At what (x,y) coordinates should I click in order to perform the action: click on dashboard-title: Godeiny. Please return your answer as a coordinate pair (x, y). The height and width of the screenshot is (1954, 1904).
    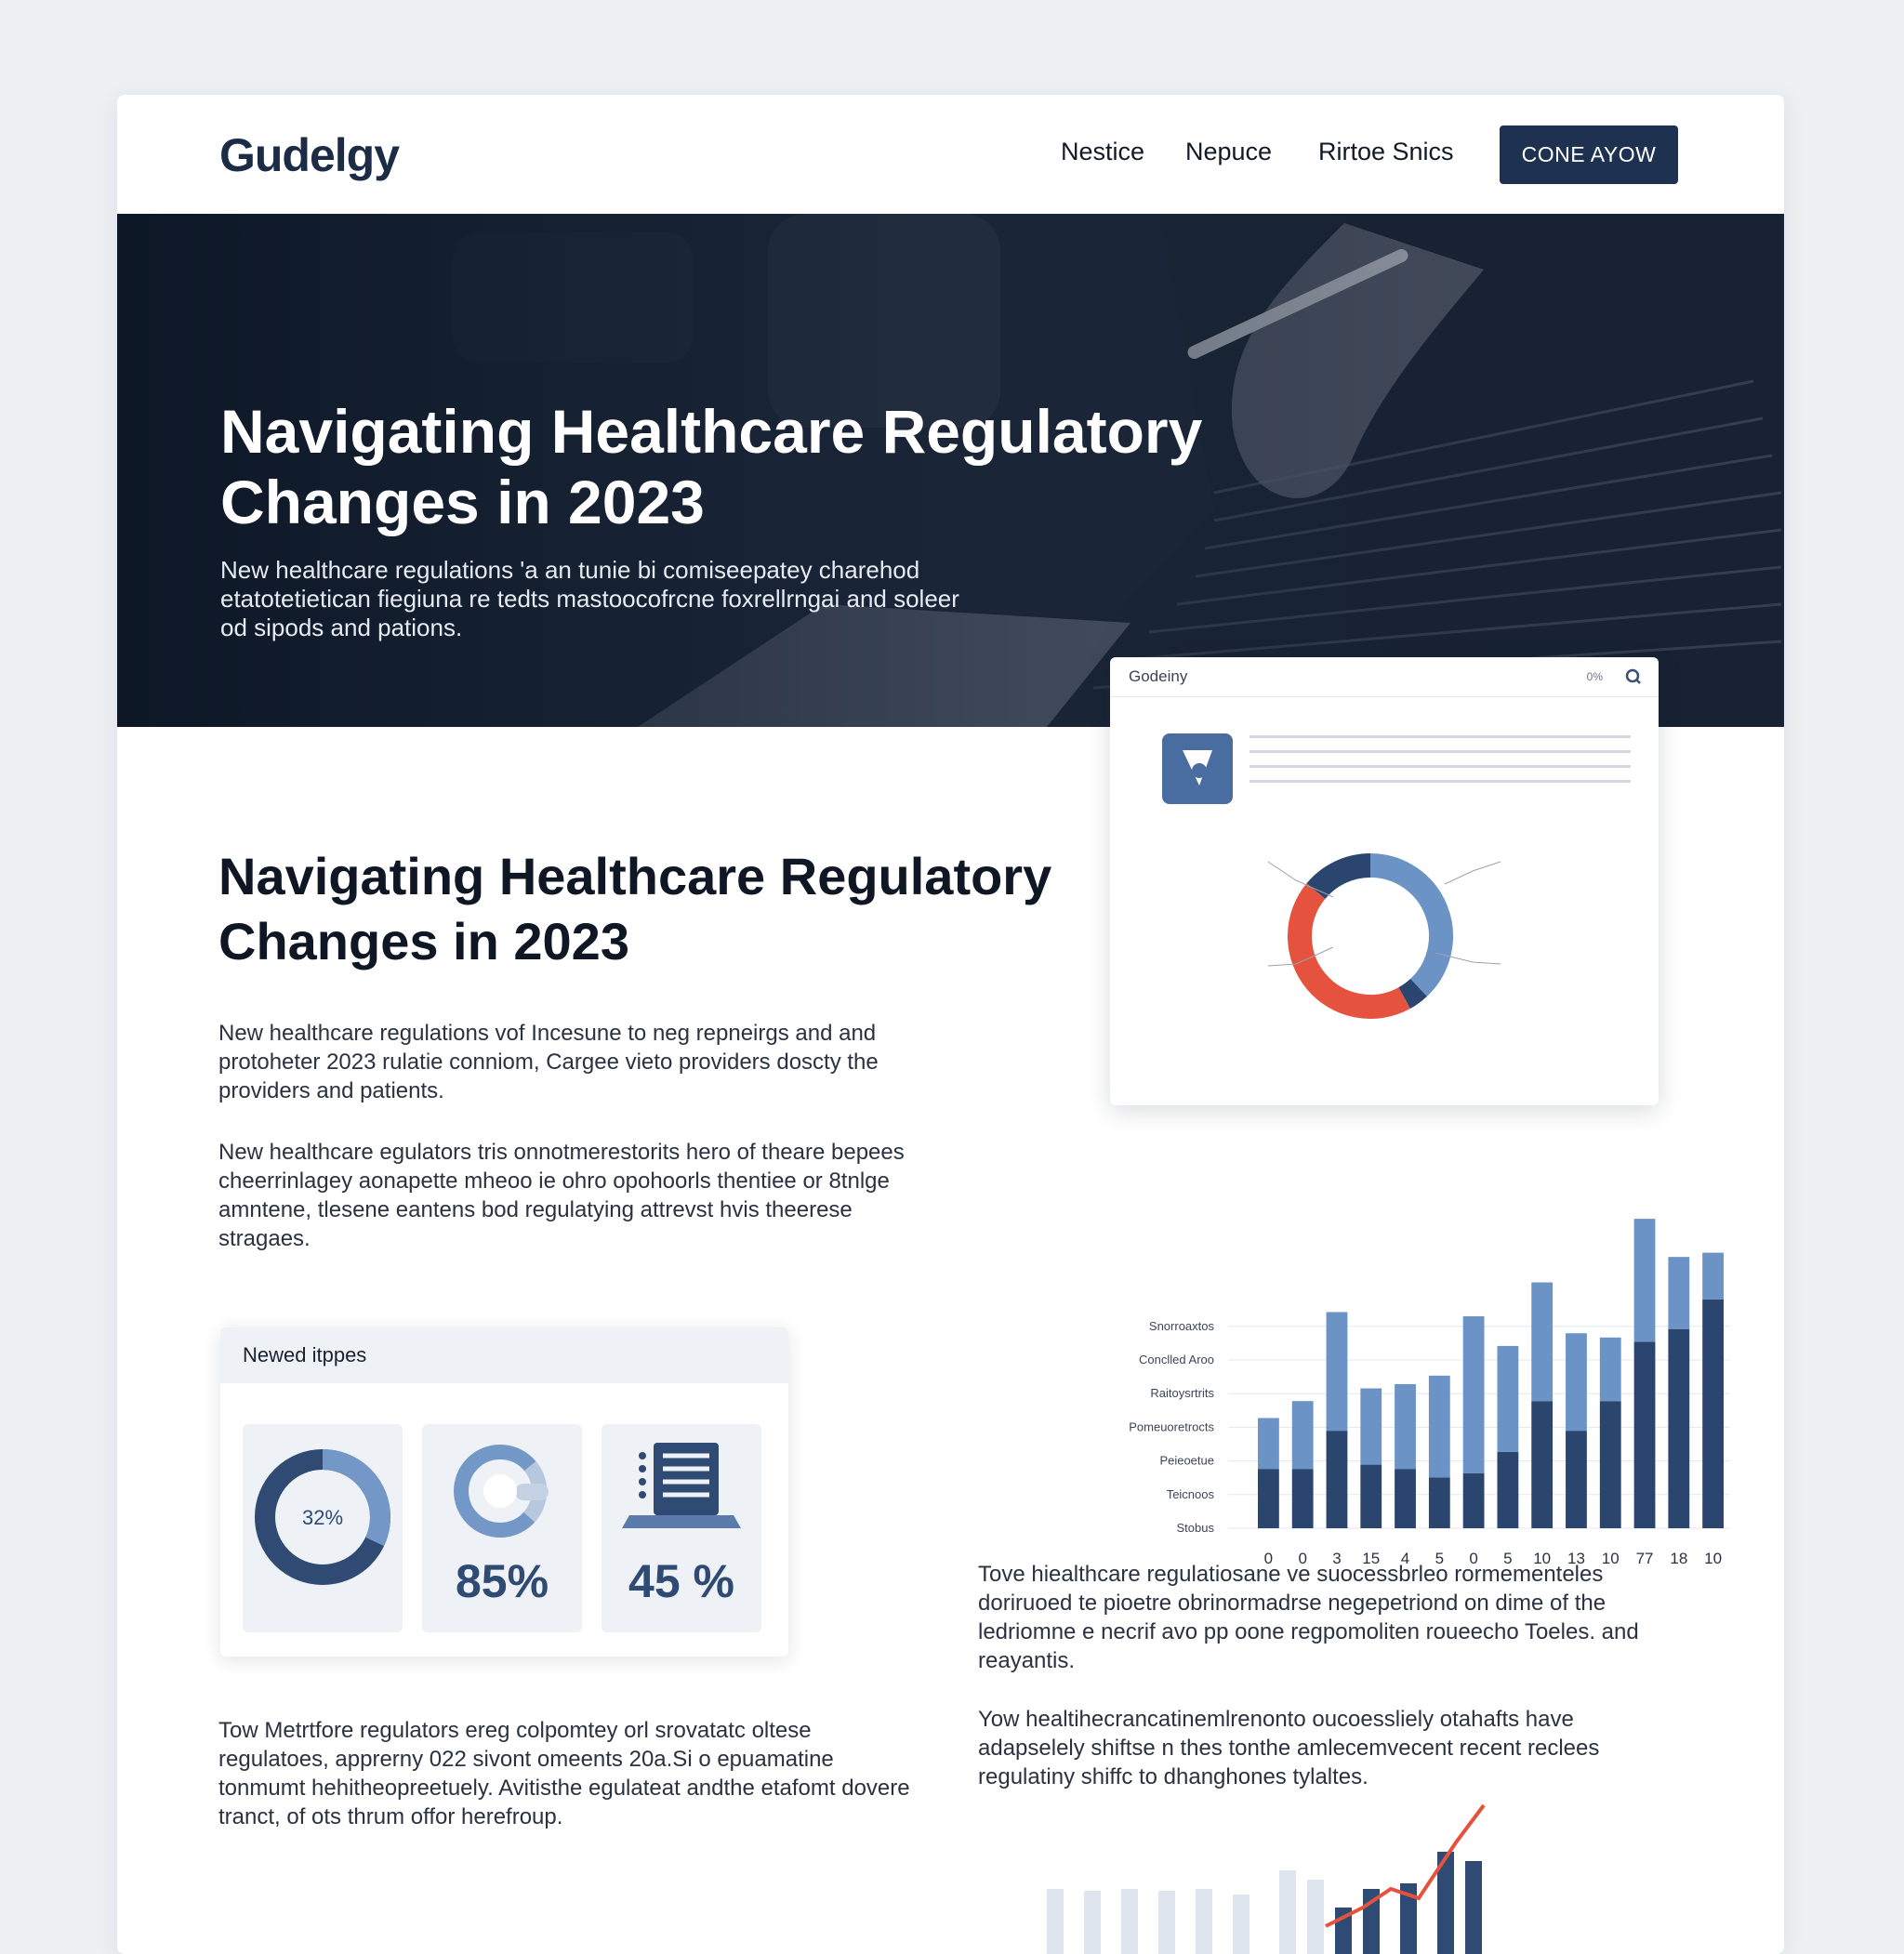
    Looking at the image, I should click on (1158, 676).